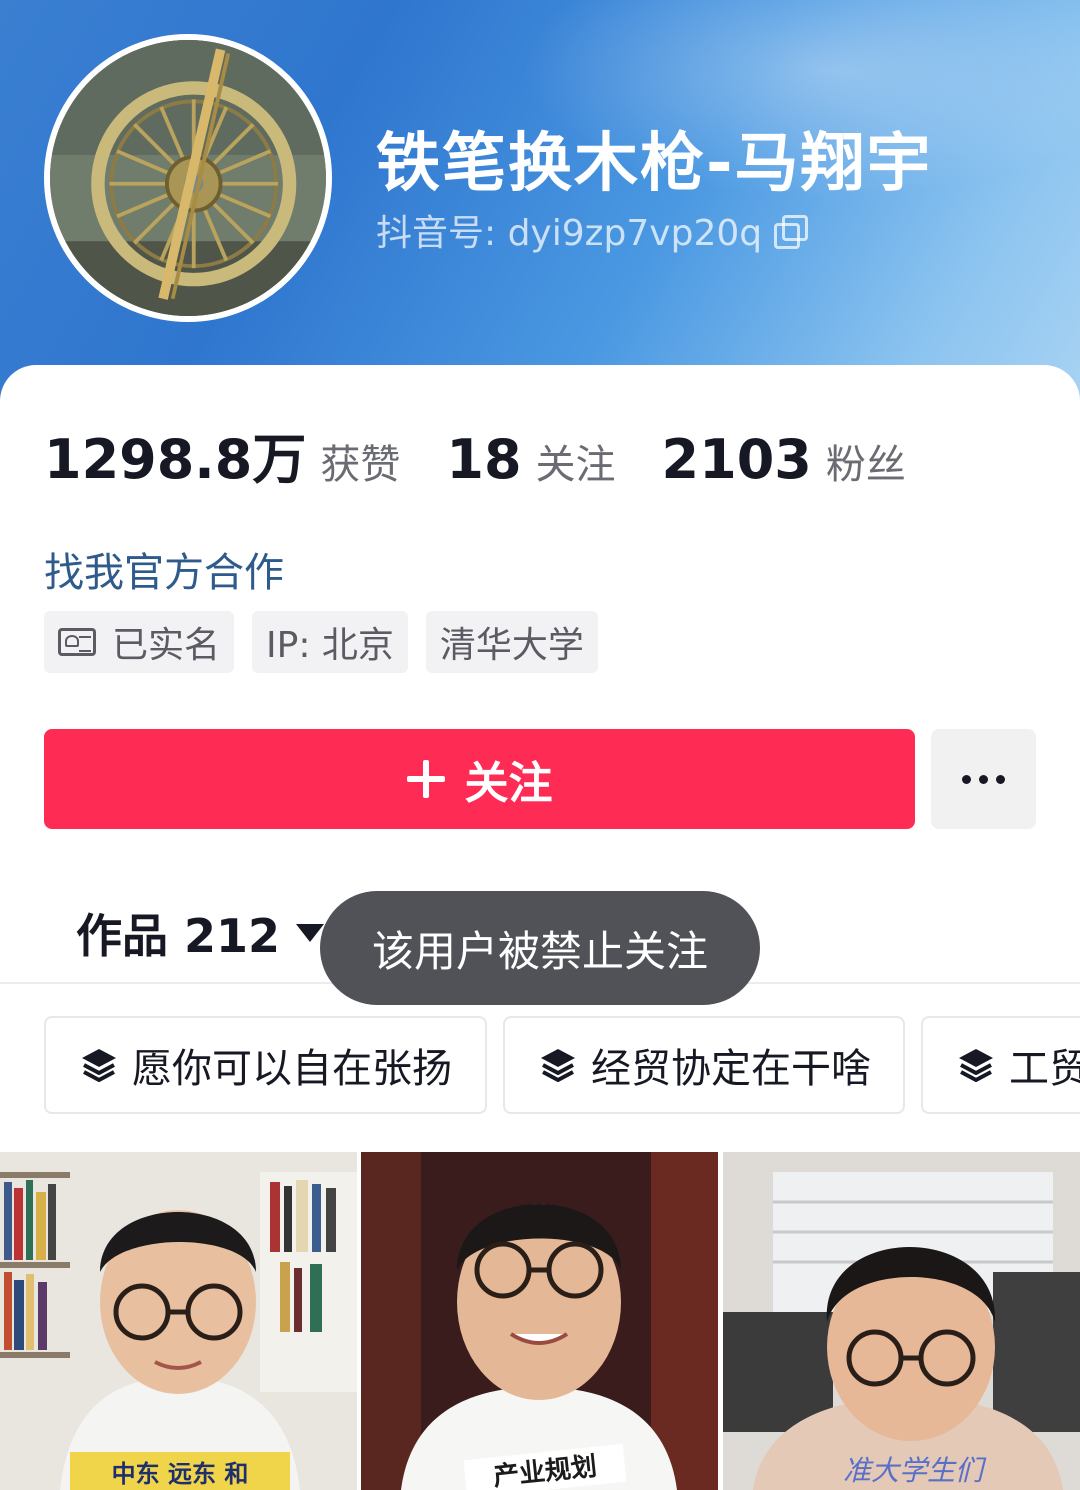  I want to click on follow-button: 关注, so click(479, 779).